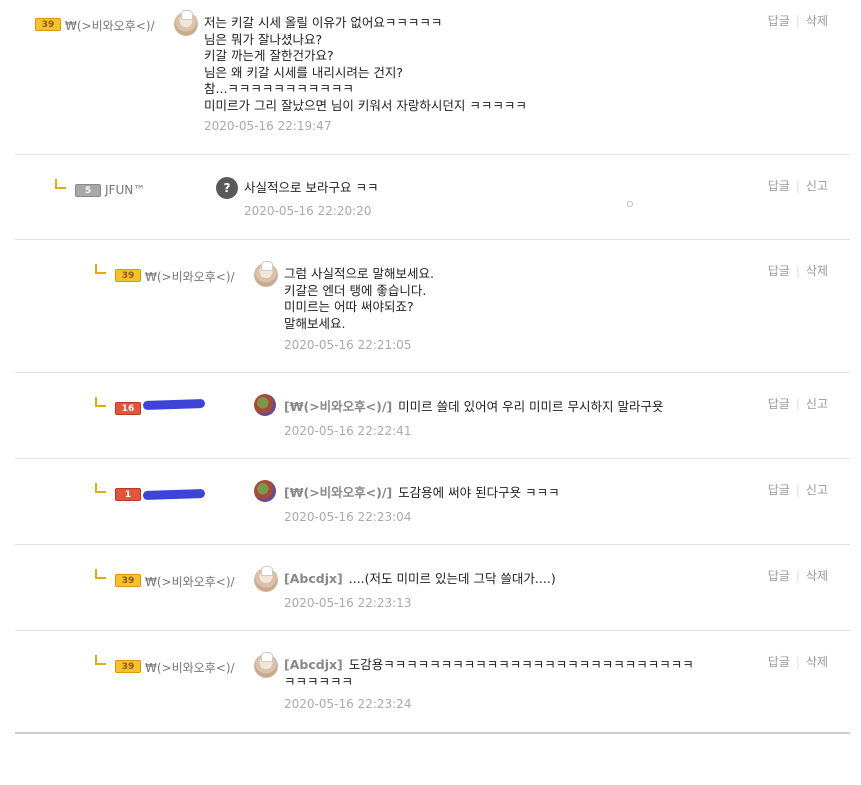  I want to click on level-badge: 1, so click(128, 494).